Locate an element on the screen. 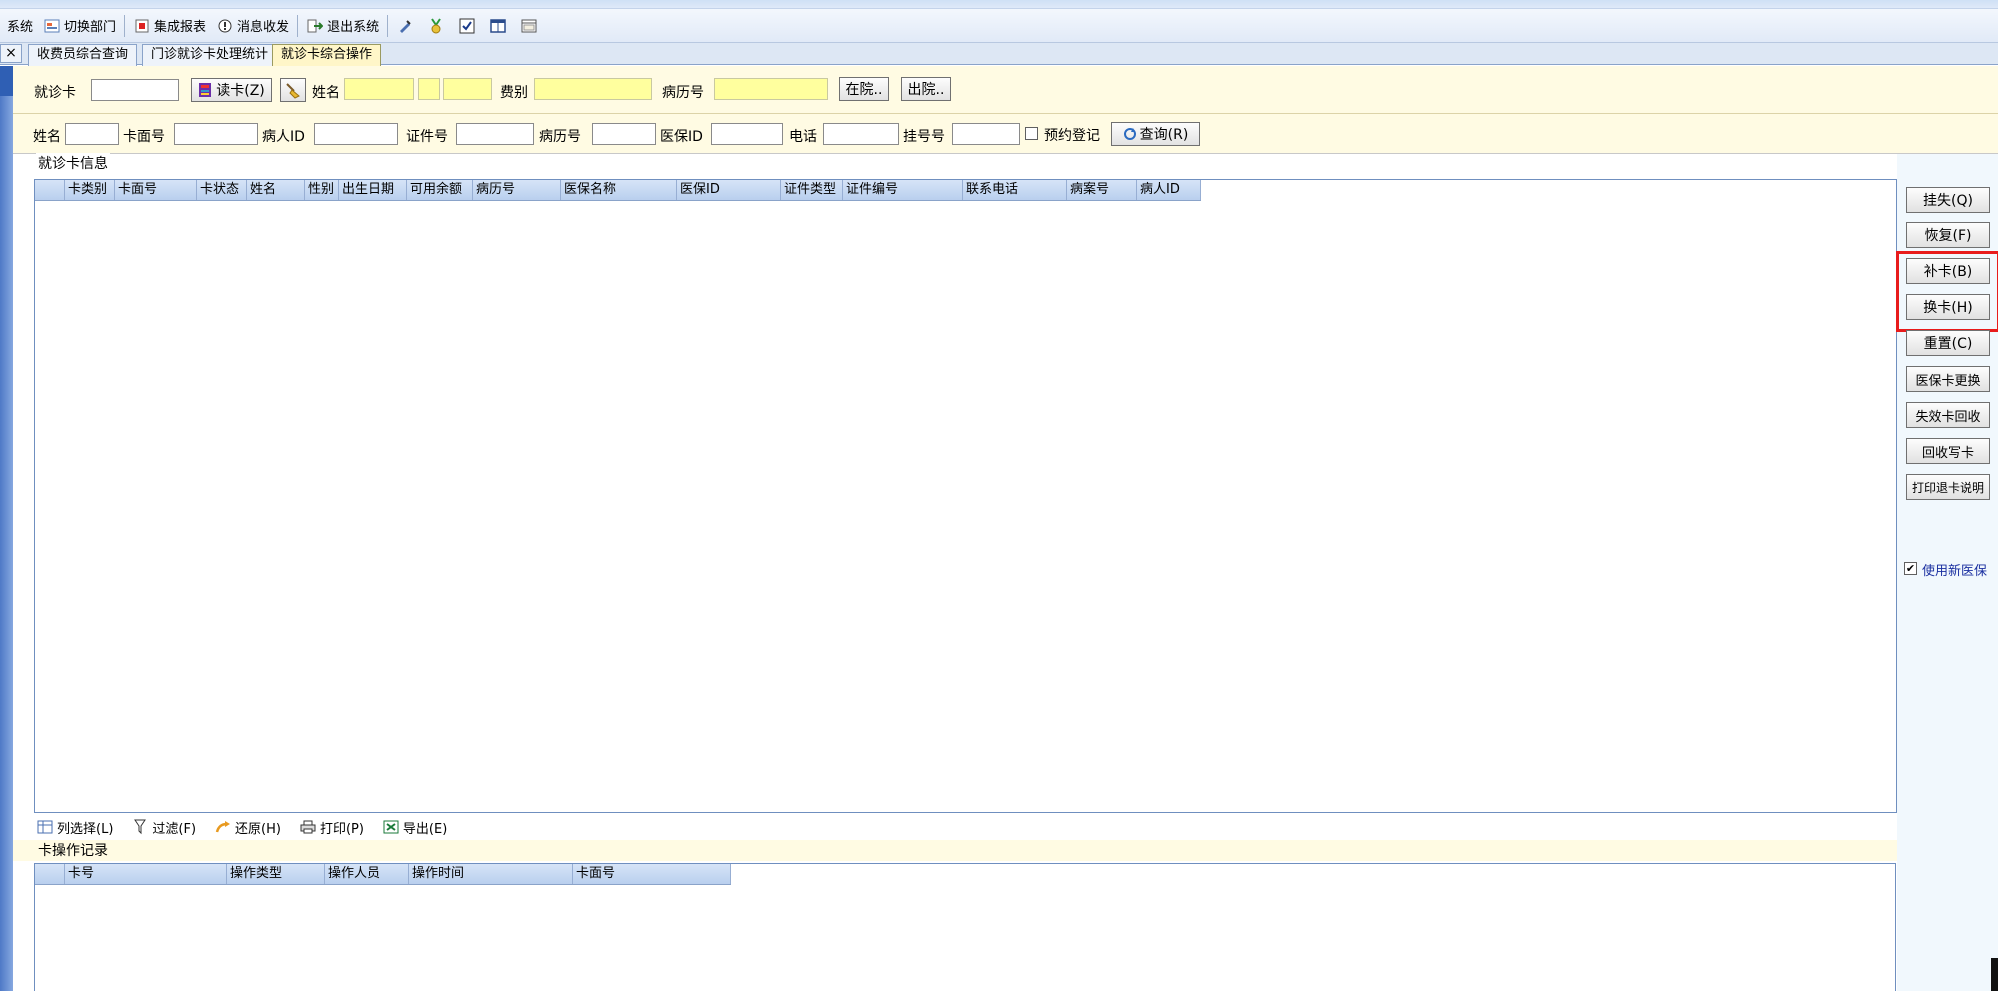 This screenshot has height=991, width=1998. column-cert-type: 证件类型 is located at coordinates (812, 190).